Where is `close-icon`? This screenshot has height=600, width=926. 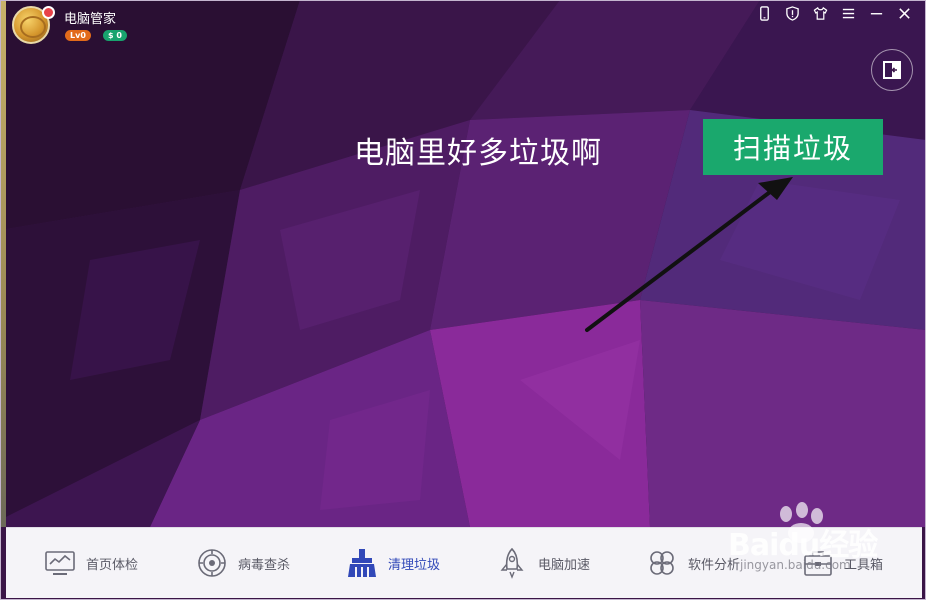
close-icon is located at coordinates (904, 13).